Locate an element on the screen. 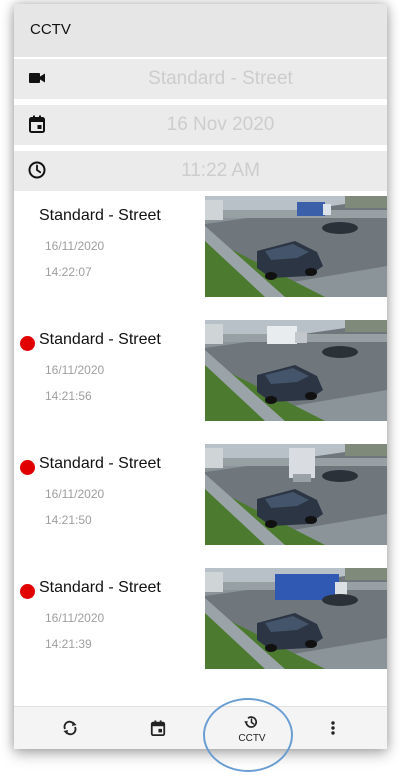 The height and width of the screenshot is (781, 400). date-filter: 16 Nov 2020 is located at coordinates (200, 125).